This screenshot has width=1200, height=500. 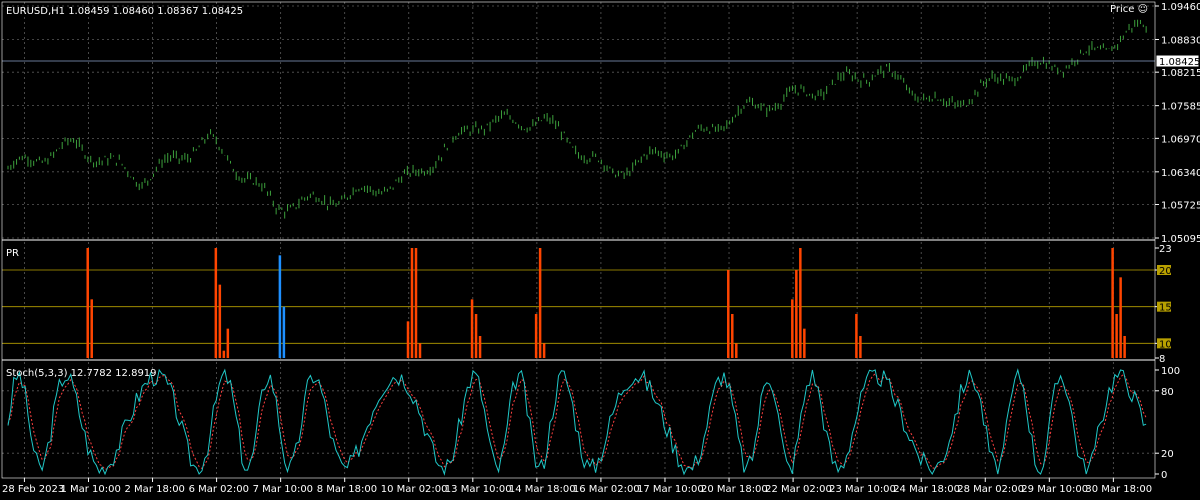 I want to click on time-axis-label: 7 Mar 10:00, so click(x=283, y=489).